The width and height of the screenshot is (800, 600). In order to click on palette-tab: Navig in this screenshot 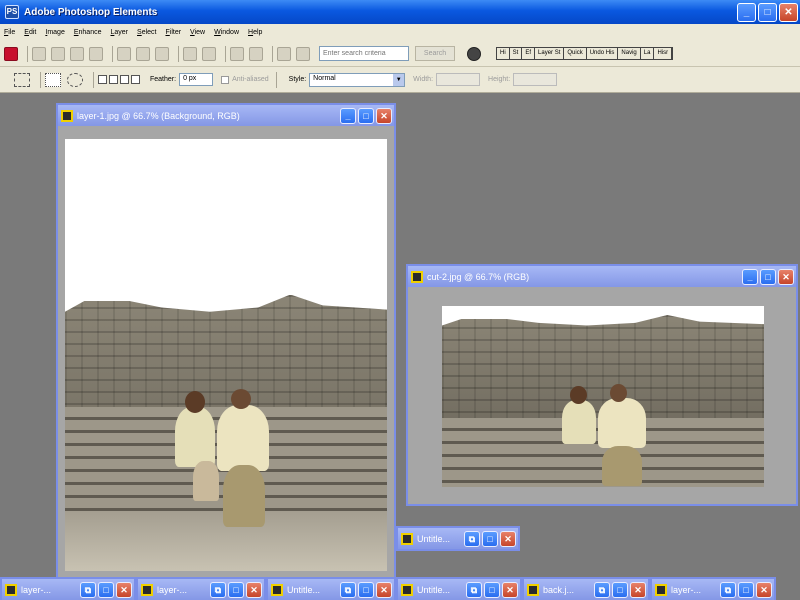, I will do `click(629, 53)`.